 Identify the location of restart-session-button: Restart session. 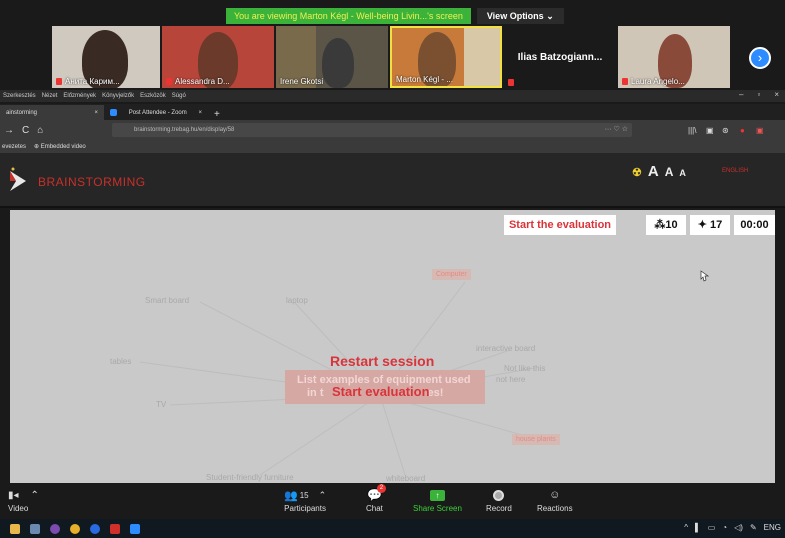
(382, 361).